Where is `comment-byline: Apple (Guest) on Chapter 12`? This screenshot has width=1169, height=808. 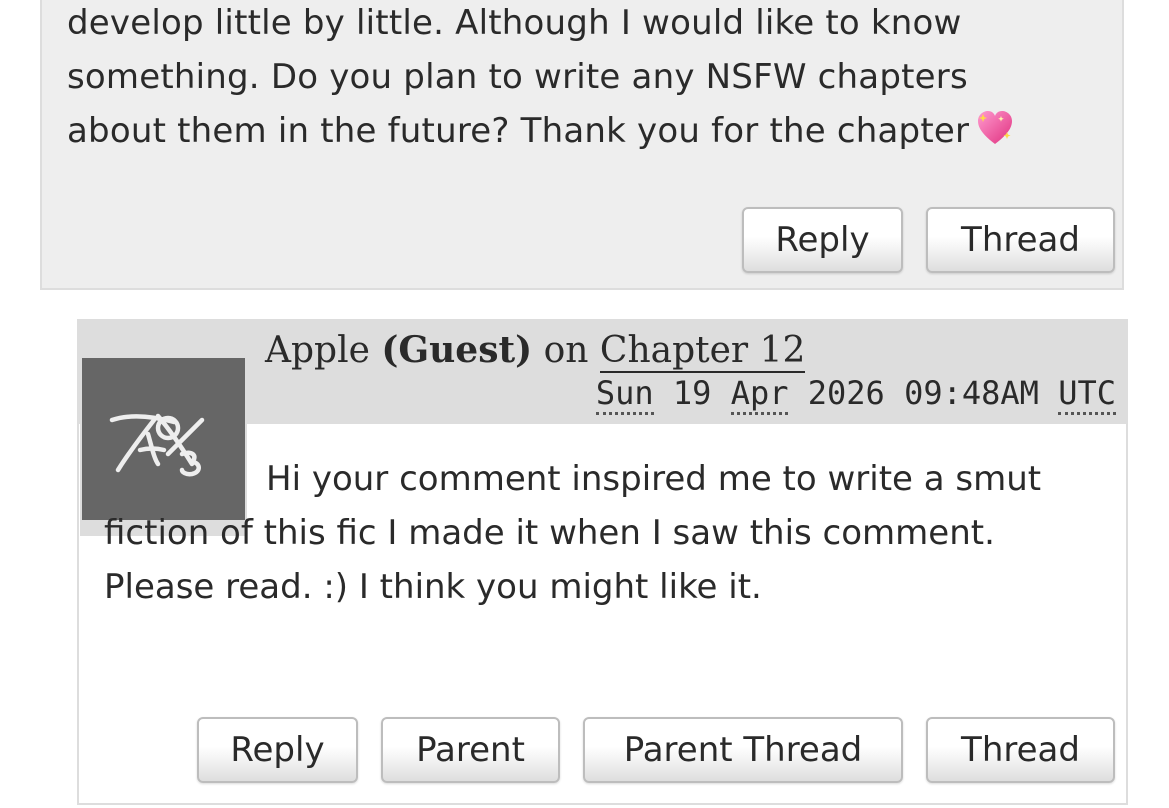
comment-byline: Apple (Guest) on Chapter 12 is located at coordinates (535, 351).